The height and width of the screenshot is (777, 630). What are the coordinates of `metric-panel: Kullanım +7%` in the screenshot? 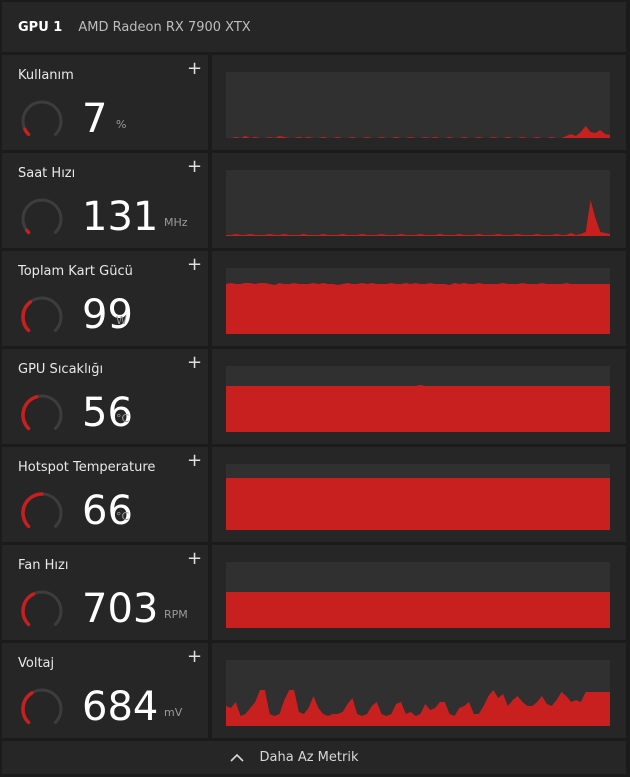 It's located at (105, 102).